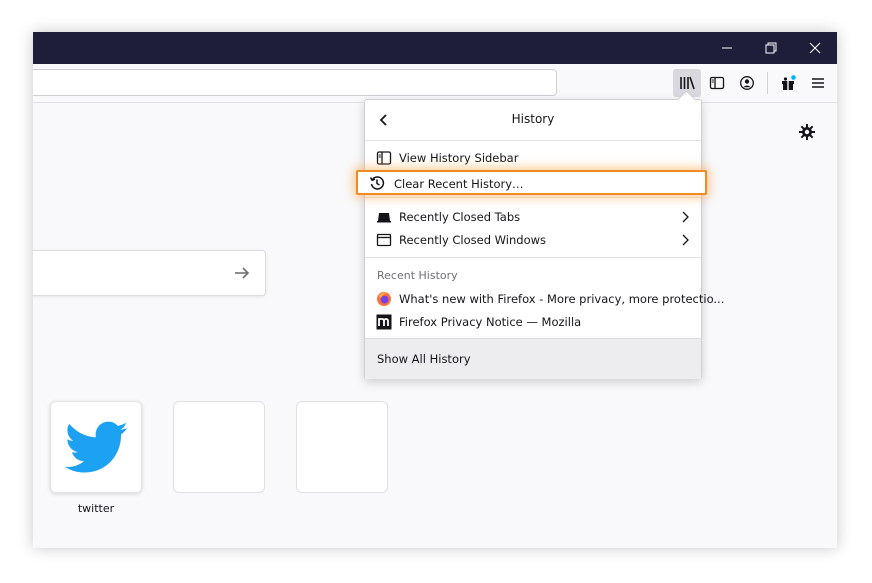  I want to click on close-icon, so click(815, 48).